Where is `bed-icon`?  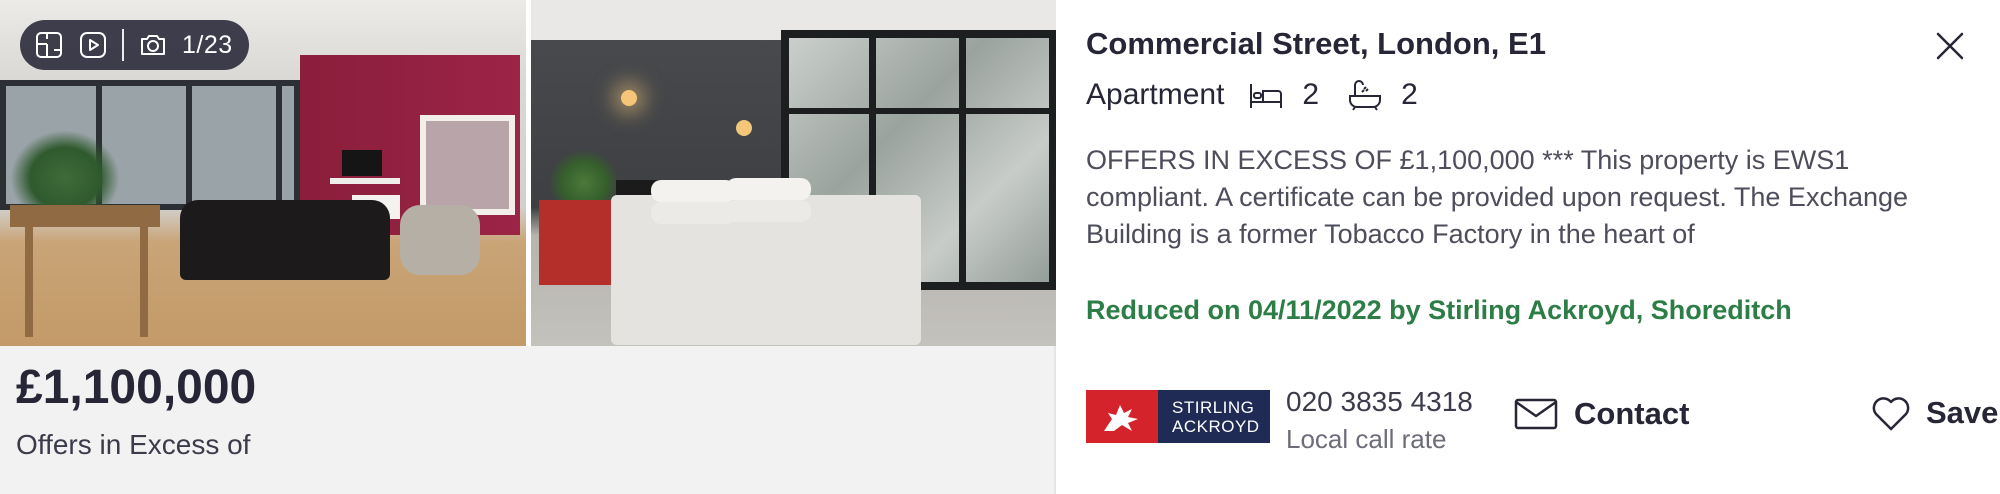
bed-icon is located at coordinates (1266, 95).